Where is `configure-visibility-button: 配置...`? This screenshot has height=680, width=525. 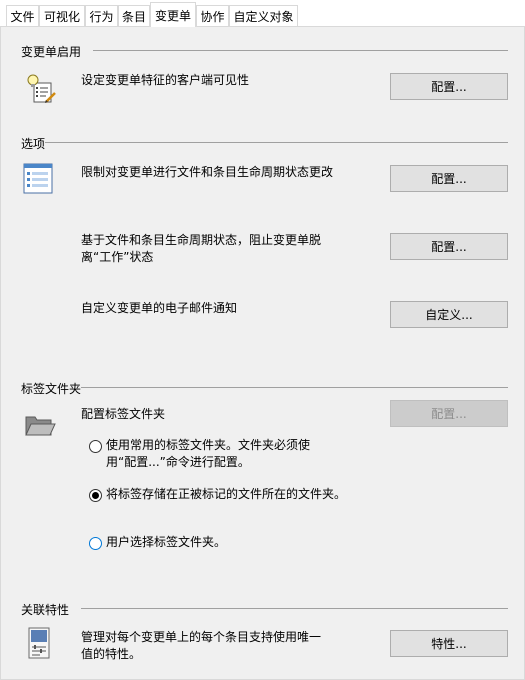
configure-visibility-button: 配置... is located at coordinates (449, 86).